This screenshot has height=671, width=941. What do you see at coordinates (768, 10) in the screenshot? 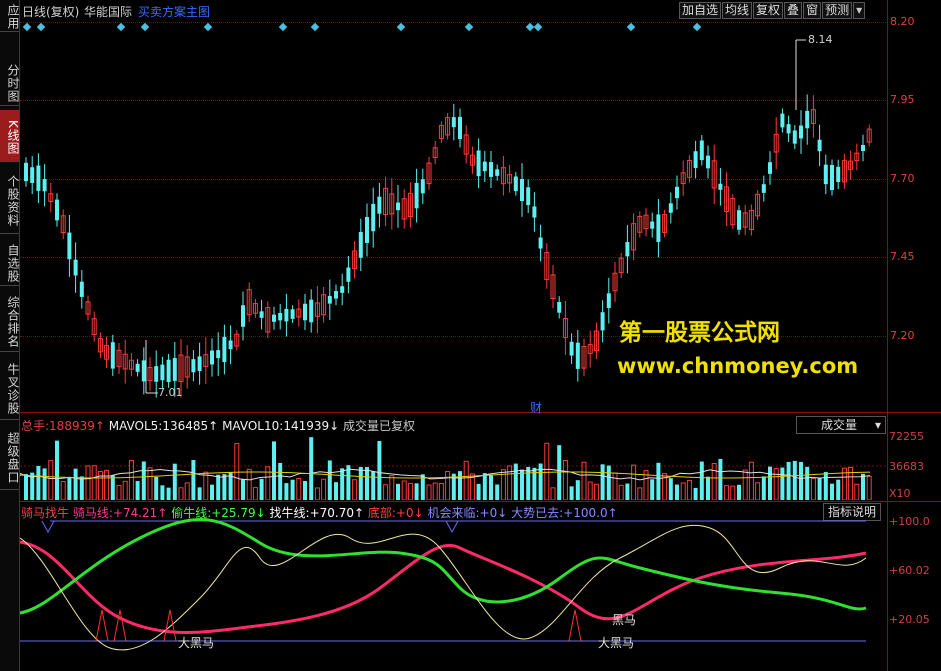
I see `adjust-button: 复权` at bounding box center [768, 10].